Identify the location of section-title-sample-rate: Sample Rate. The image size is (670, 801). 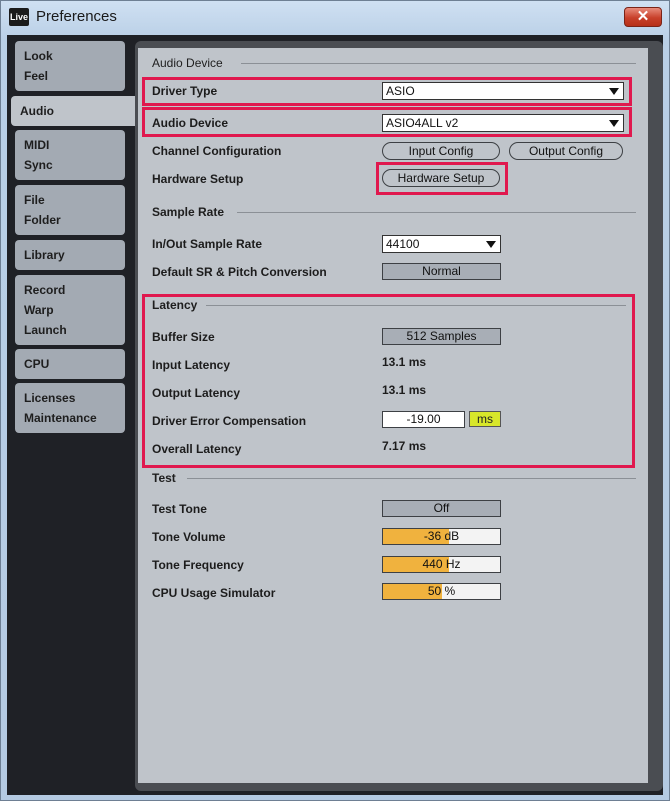
(188, 212).